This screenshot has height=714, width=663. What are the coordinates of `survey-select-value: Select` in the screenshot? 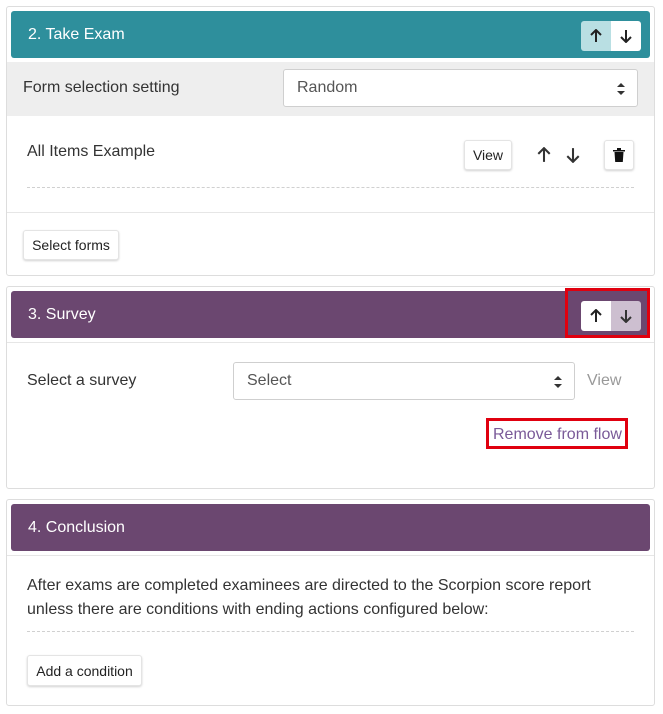 It's located at (269, 380).